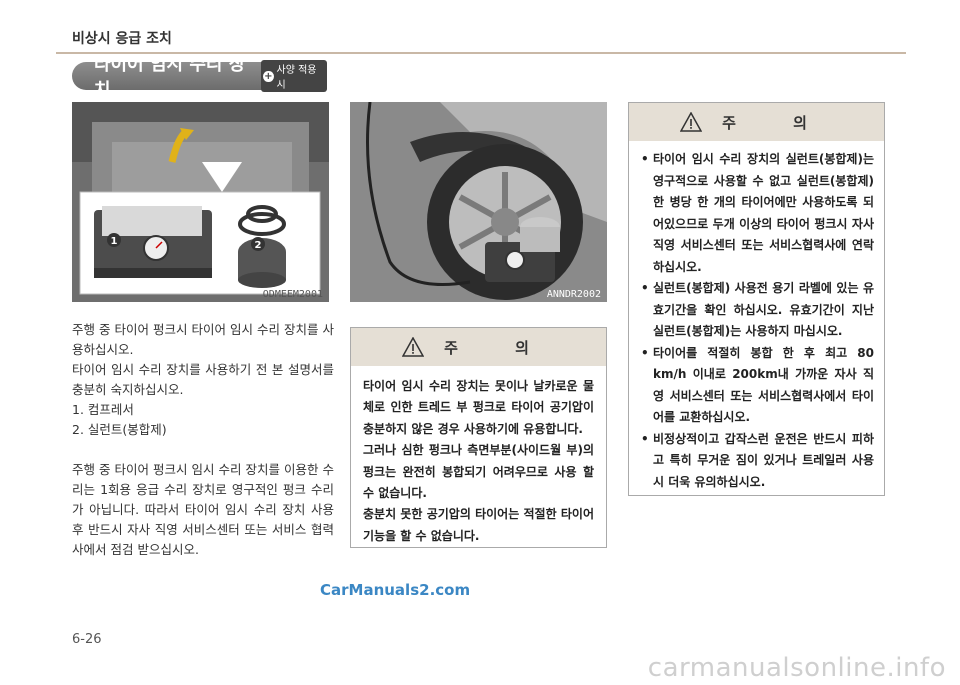 This screenshot has height=685, width=960. I want to click on watermark-link: CarManuals2.com, so click(395, 590).